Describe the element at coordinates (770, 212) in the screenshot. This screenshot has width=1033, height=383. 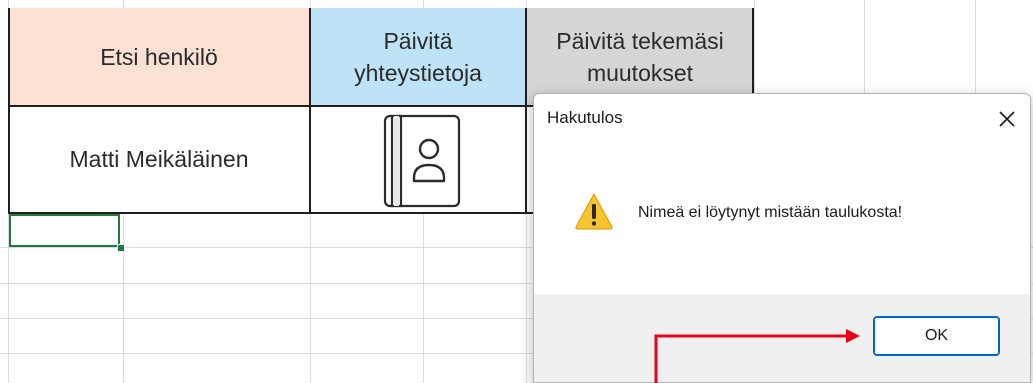
I see `dialog-message: Nimeä ei löytynyt mistään taulukosta!` at that location.